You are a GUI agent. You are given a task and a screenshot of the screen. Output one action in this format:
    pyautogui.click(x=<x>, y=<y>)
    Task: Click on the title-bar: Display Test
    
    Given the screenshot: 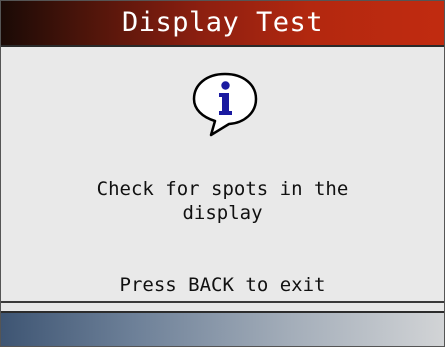 What is the action you would take?
    pyautogui.click(x=222, y=24)
    